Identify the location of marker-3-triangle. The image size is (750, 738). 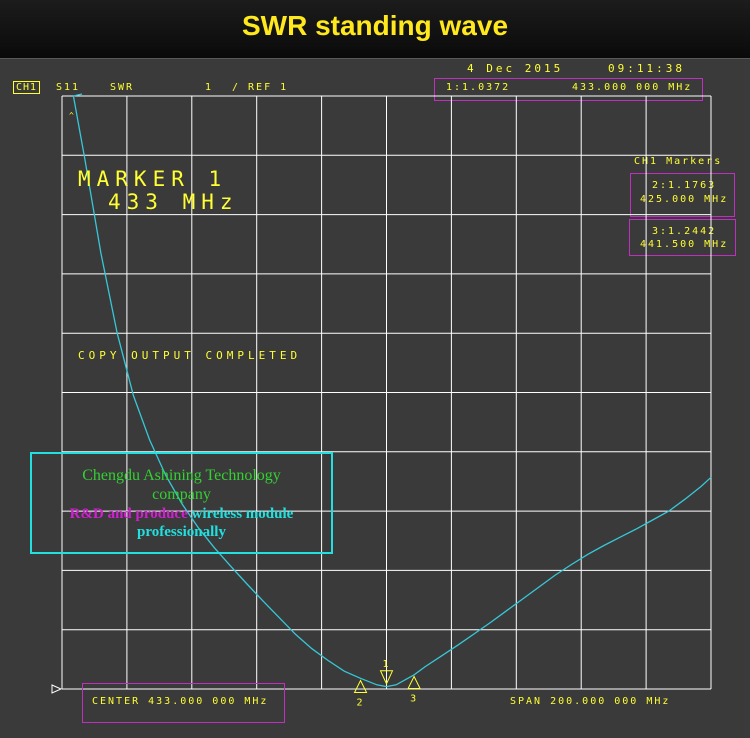
(414, 682).